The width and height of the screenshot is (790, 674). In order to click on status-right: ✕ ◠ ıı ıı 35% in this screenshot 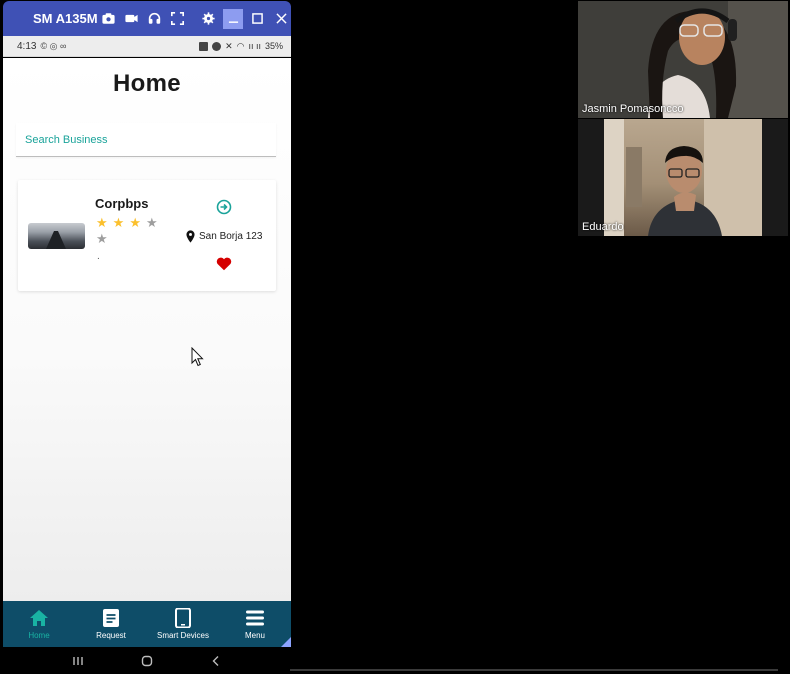, I will do `click(241, 46)`.